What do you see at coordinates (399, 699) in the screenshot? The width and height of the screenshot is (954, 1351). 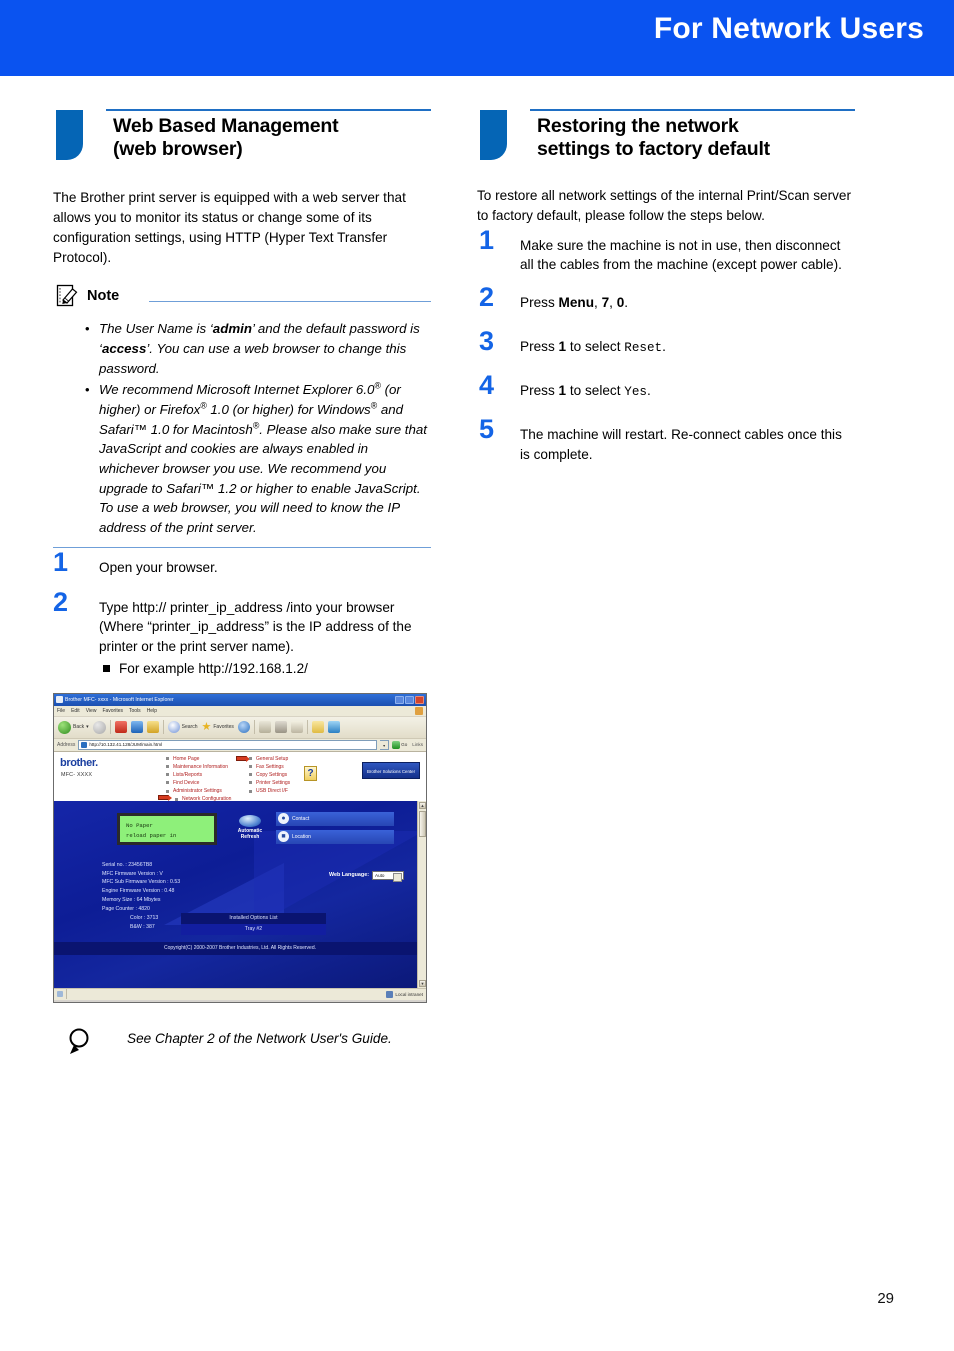 I see `minimize-button` at bounding box center [399, 699].